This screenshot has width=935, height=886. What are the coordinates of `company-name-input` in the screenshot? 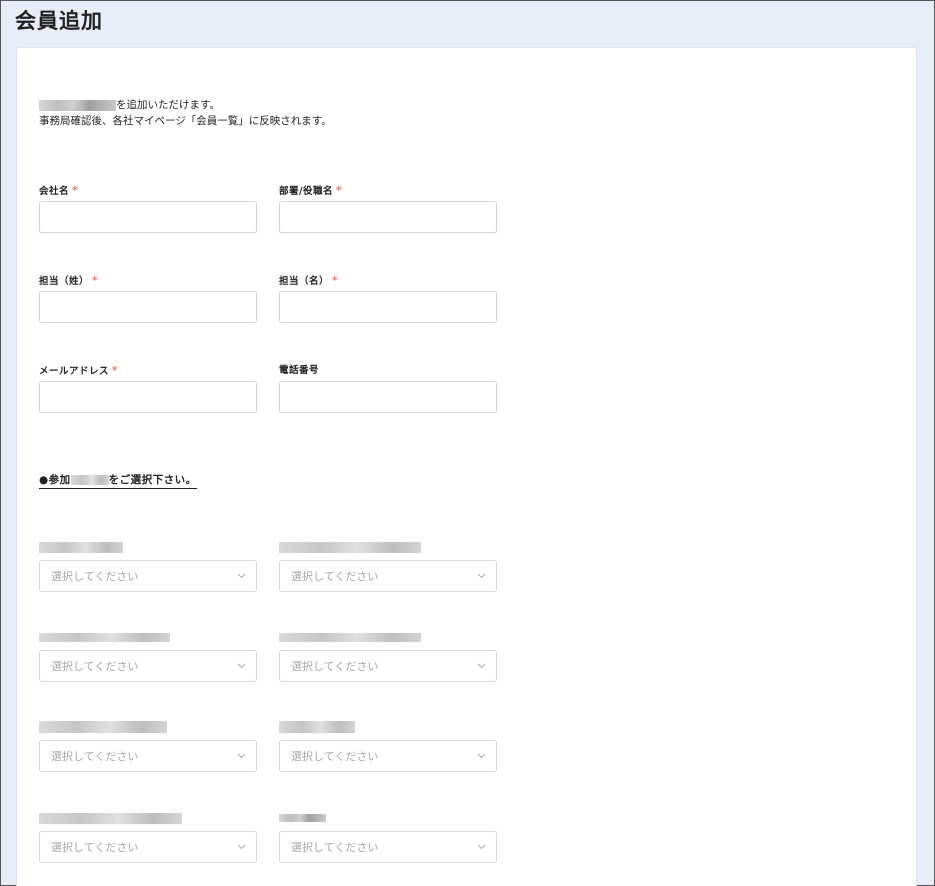 It's located at (148, 217).